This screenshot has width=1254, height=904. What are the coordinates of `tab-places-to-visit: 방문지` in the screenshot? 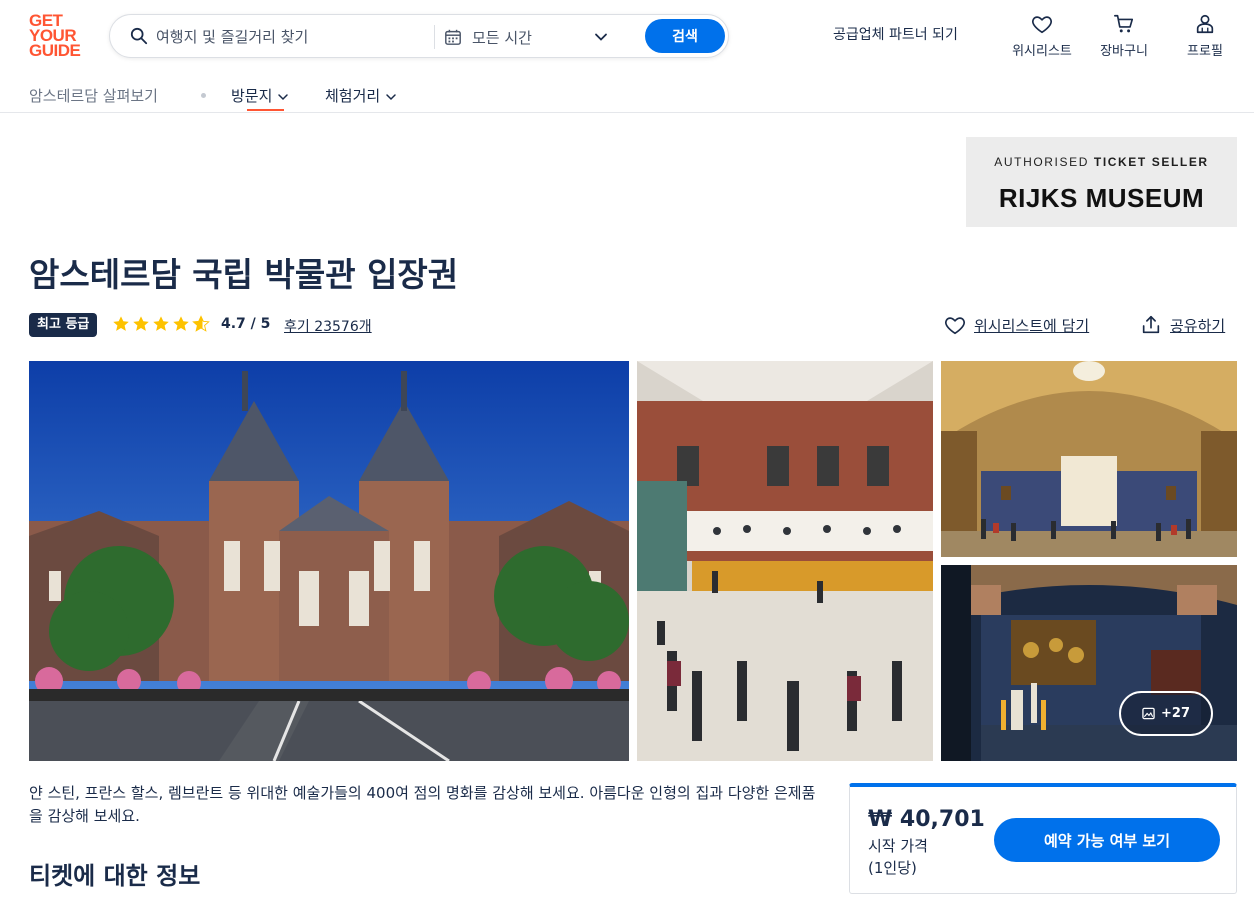 It's located at (260, 98).